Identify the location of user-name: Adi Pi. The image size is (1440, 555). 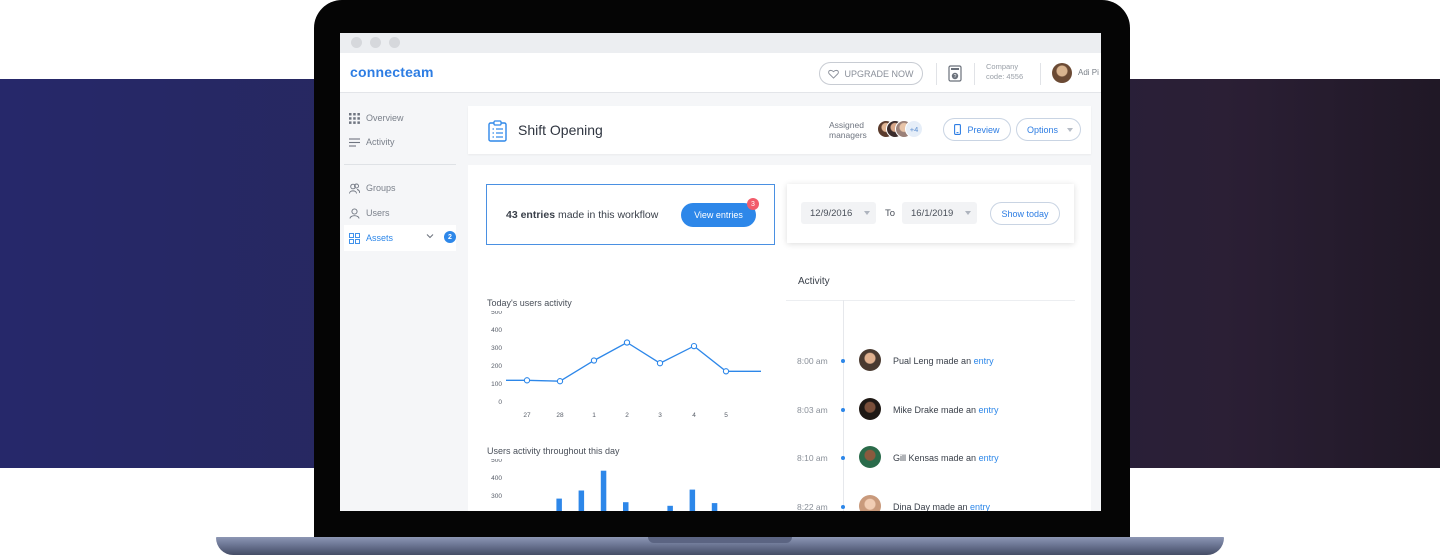
(1088, 72).